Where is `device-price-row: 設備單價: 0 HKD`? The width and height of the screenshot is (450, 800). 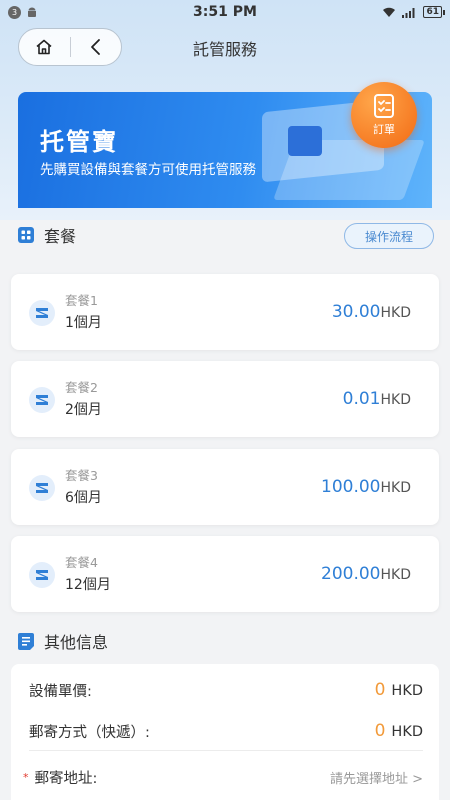 device-price-row: 設備單價: 0 HKD is located at coordinates (226, 690).